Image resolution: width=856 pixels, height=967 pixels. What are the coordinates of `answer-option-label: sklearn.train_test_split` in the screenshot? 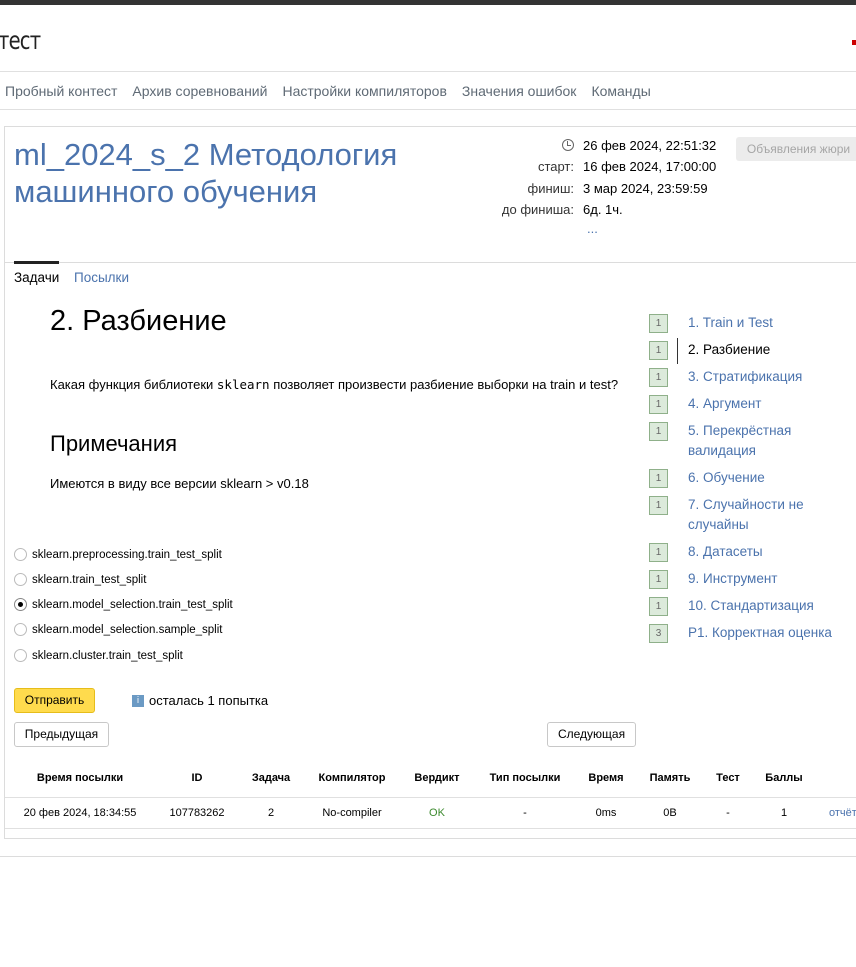 It's located at (89, 580).